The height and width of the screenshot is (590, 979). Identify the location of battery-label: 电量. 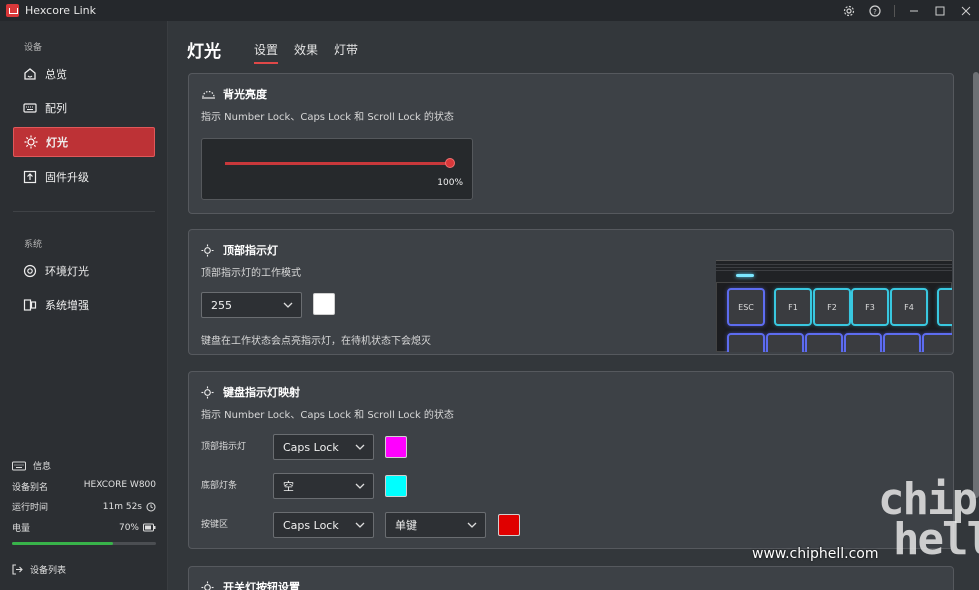
(21, 529).